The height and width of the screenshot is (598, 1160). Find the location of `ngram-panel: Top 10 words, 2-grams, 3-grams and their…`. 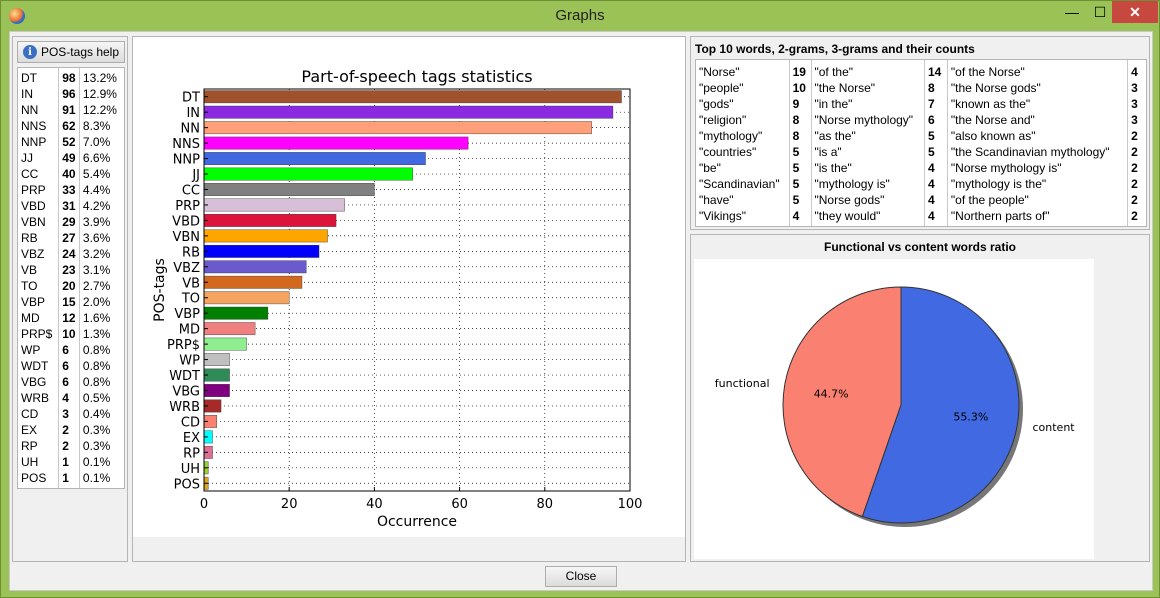

ngram-panel: Top 10 words, 2-grams, 3-grams and their… is located at coordinates (920, 133).